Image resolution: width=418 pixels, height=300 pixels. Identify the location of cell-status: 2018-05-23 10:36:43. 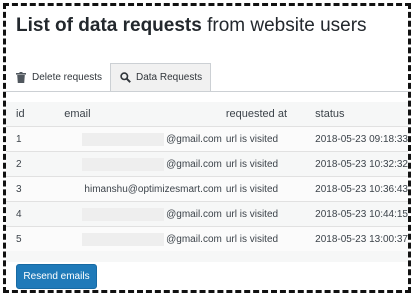
(361, 189).